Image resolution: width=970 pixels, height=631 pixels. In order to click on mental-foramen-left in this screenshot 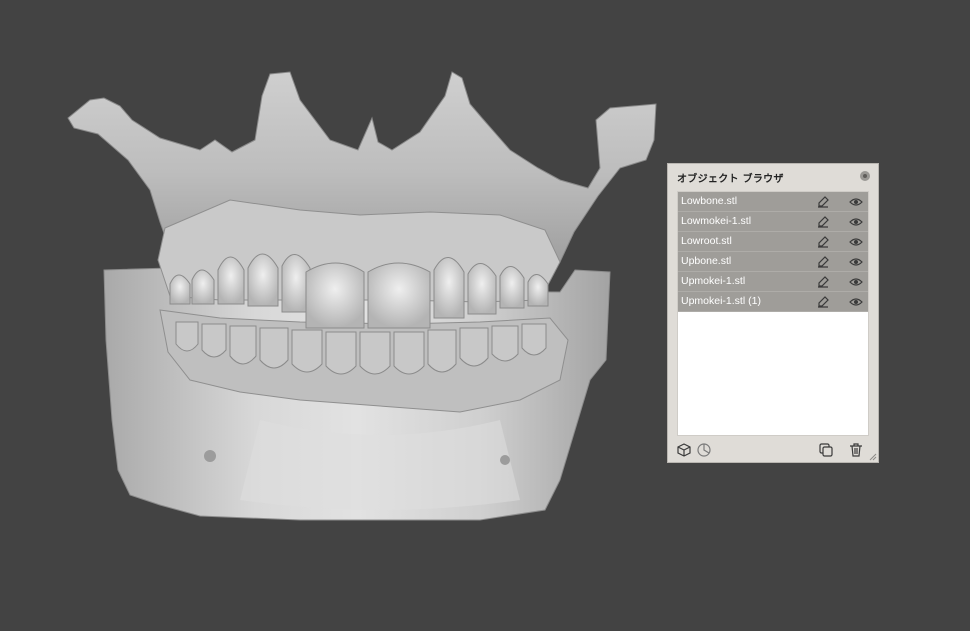, I will do `click(210, 456)`.